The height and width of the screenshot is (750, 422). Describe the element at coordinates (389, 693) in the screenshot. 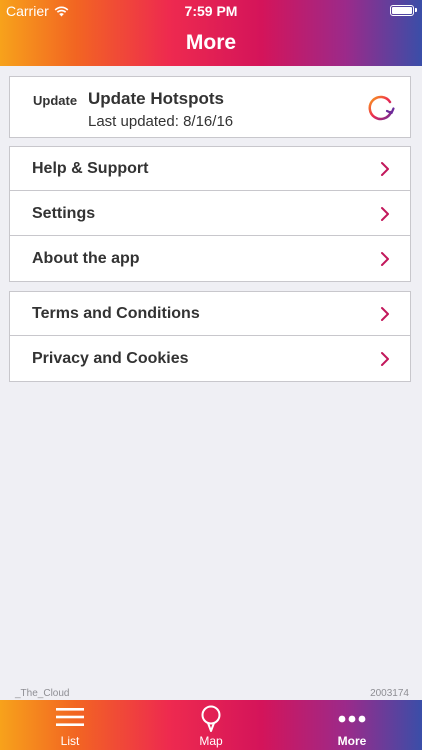

I see `footer-build-number: 2003174` at that location.